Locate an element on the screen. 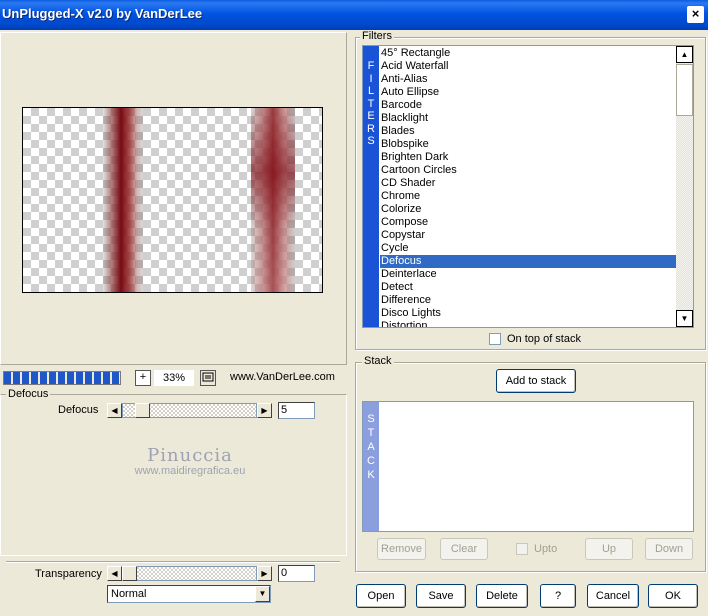  blend-mode-select: Normal ▼ is located at coordinates (189, 594).